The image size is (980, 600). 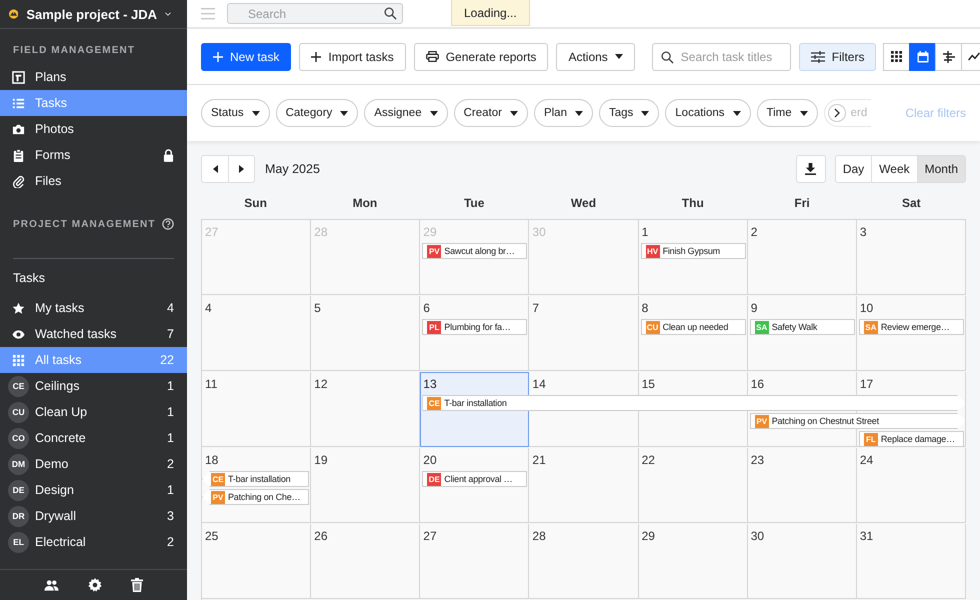 What do you see at coordinates (475, 383) in the screenshot?
I see `day-number: 13` at bounding box center [475, 383].